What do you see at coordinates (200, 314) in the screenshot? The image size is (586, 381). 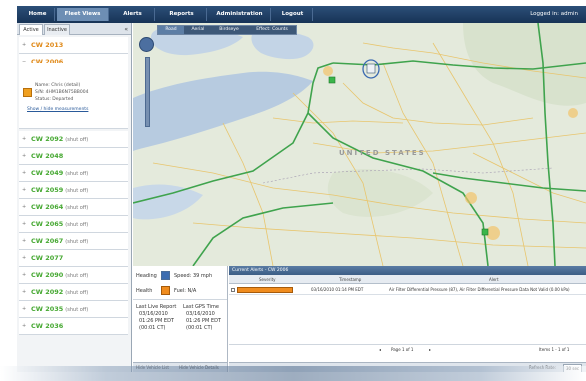 I see `last-gps-date: 03/16/2010` at bounding box center [200, 314].